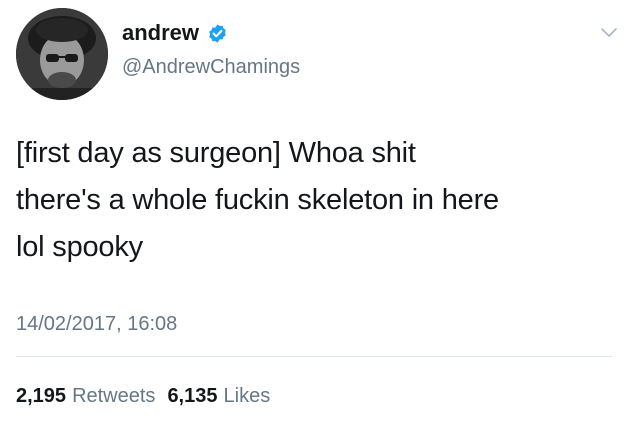 This screenshot has width=640, height=422. What do you see at coordinates (41, 396) in the screenshot?
I see `retweets-count: 2,195` at bounding box center [41, 396].